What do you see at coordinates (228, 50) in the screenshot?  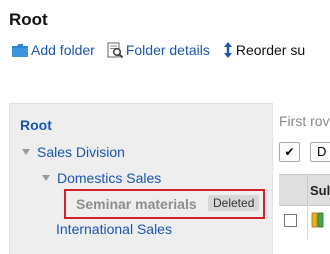 I see `reorder-arrows-icon` at bounding box center [228, 50].